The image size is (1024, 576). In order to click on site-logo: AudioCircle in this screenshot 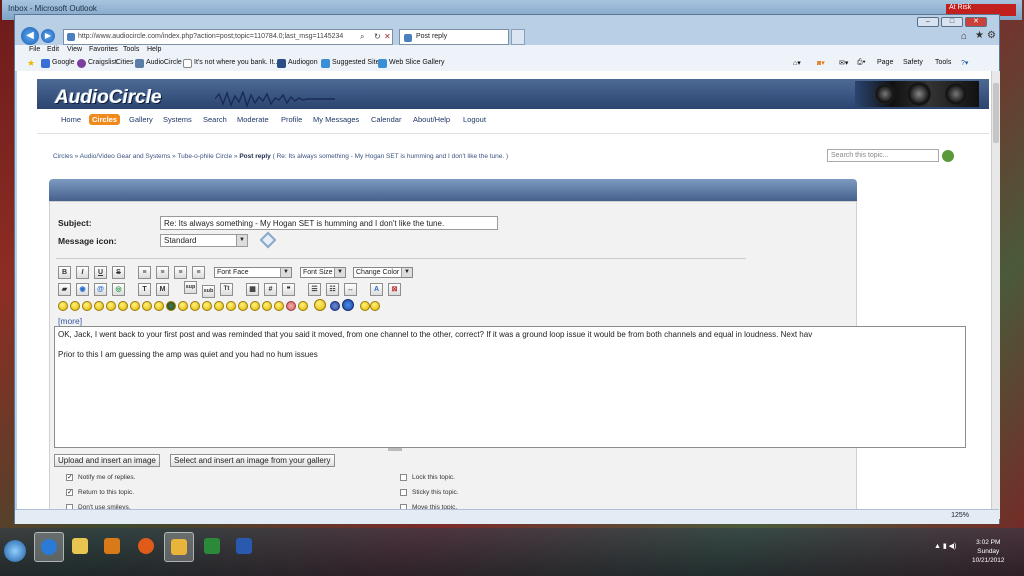, I will do `click(108, 98)`.